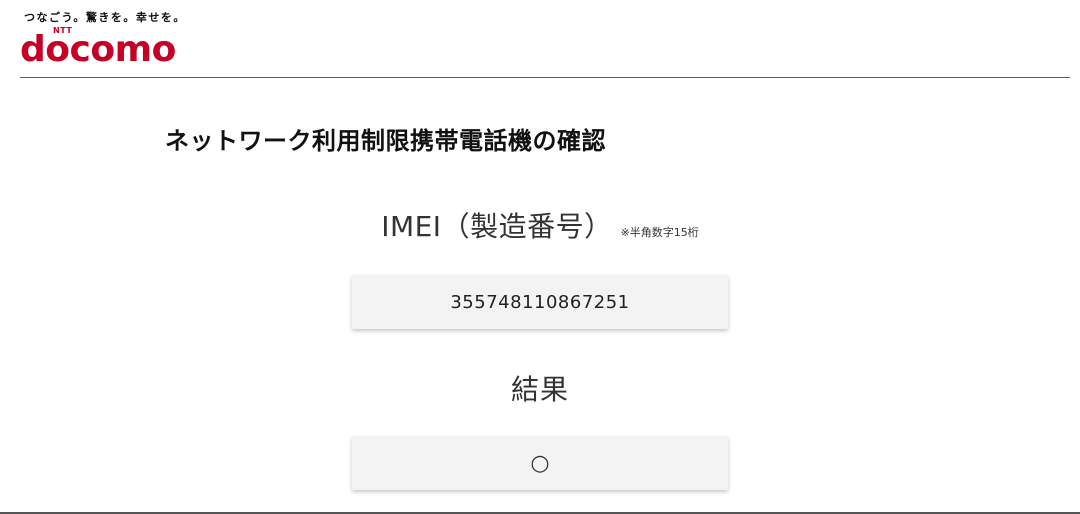  I want to click on imei-value: 355748110867251, so click(540, 302).